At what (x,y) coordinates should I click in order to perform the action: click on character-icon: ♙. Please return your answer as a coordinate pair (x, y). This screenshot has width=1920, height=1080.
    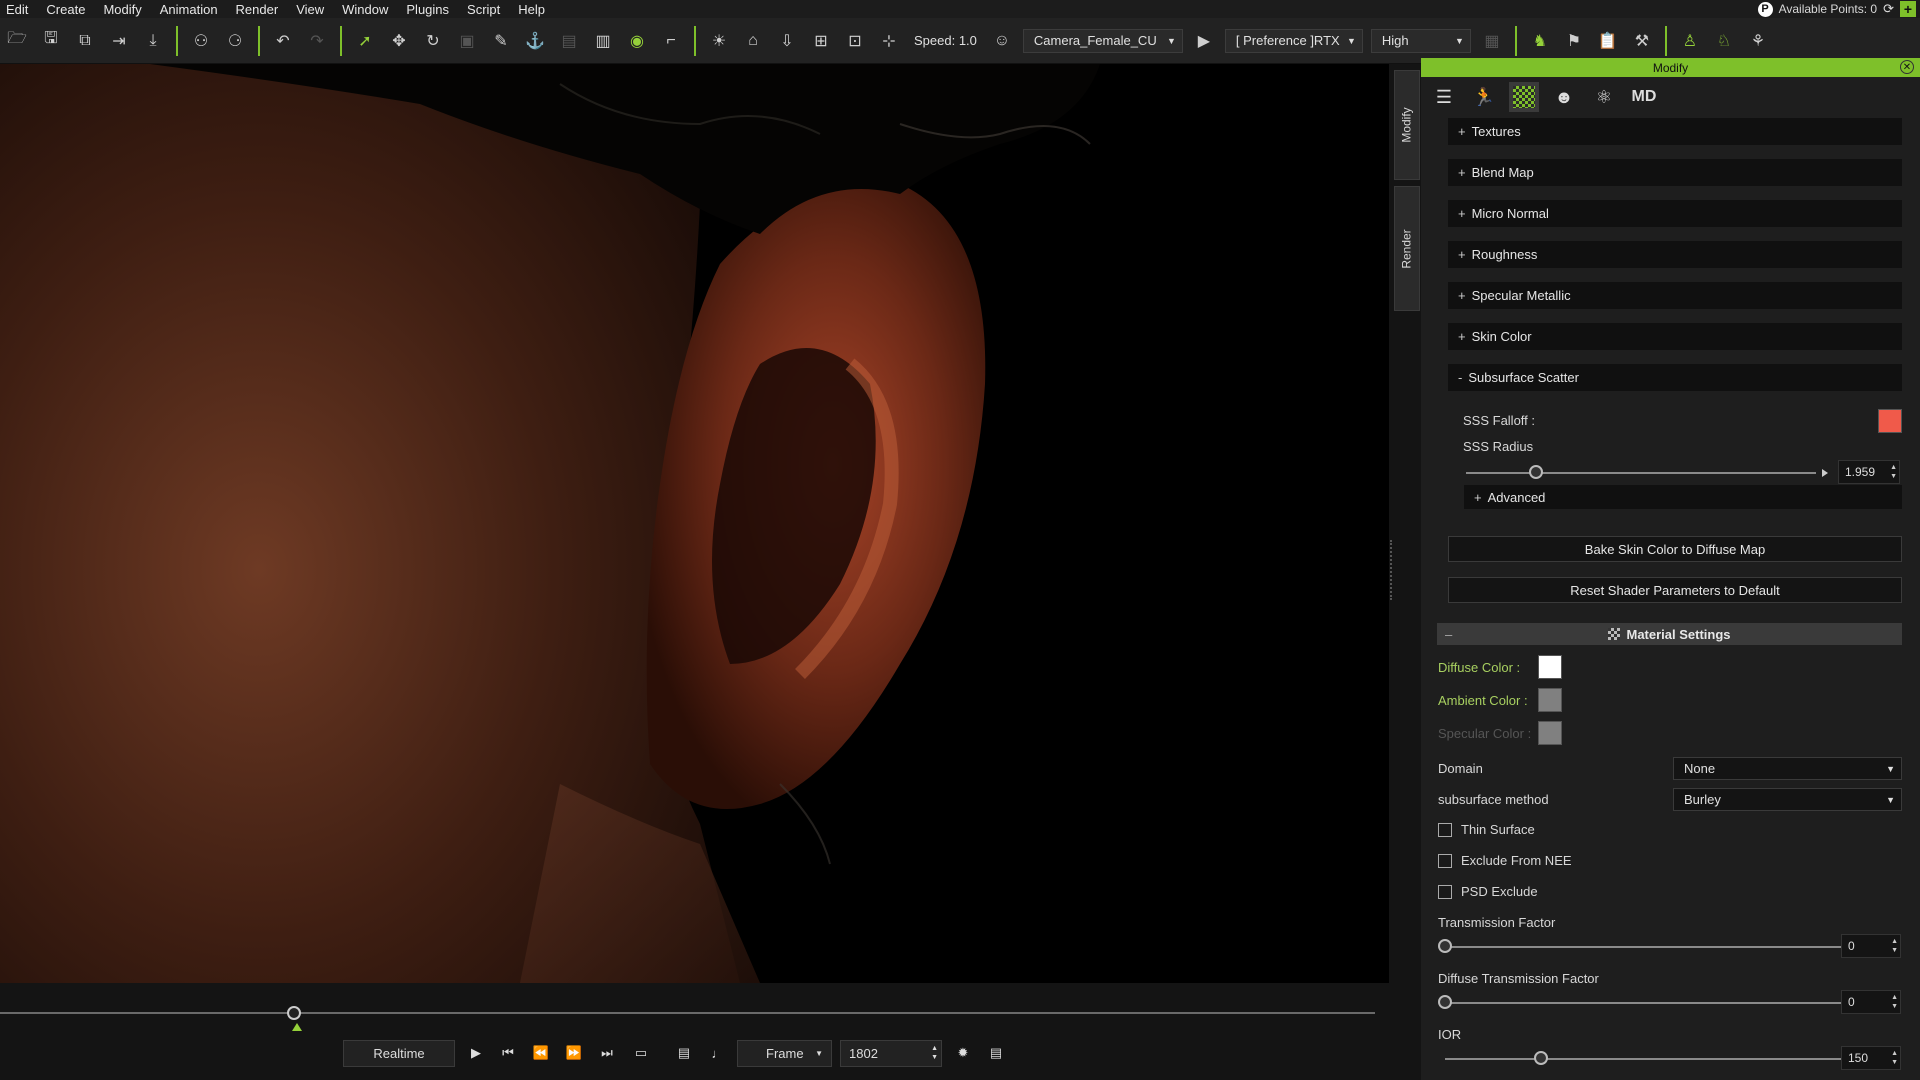
    Looking at the image, I should click on (1690, 41).